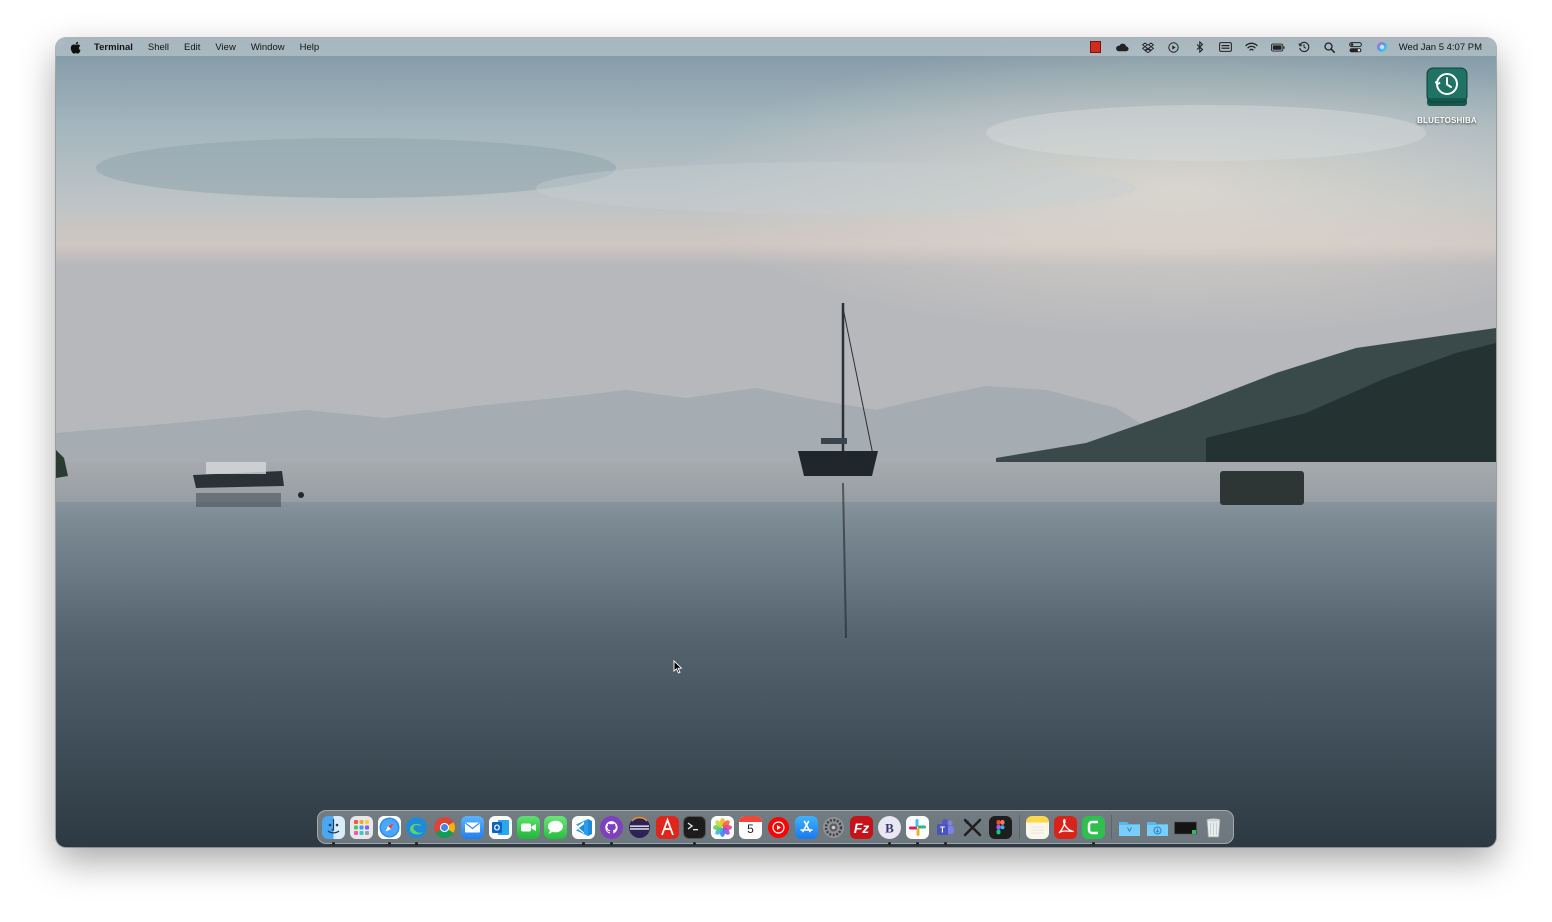 The width and height of the screenshot is (1552, 922). I want to click on acrobat-reader-icon, so click(1065, 827).